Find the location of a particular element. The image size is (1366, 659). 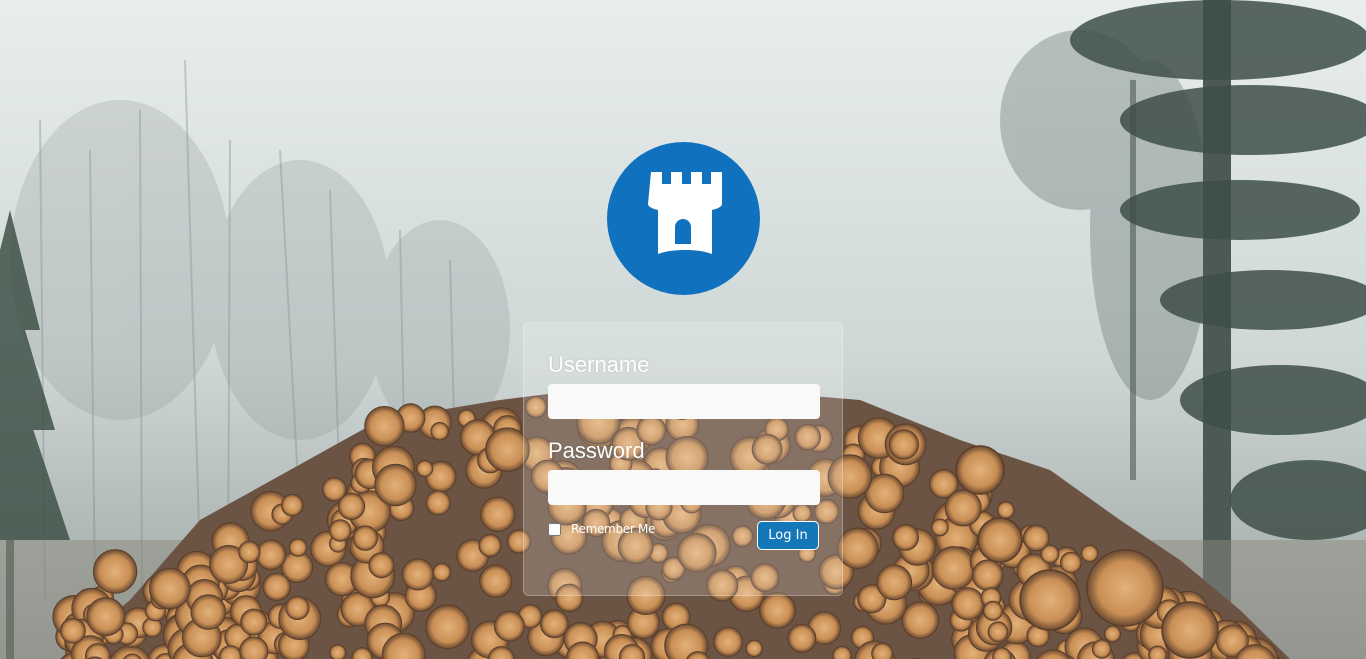

username-input is located at coordinates (684, 401).